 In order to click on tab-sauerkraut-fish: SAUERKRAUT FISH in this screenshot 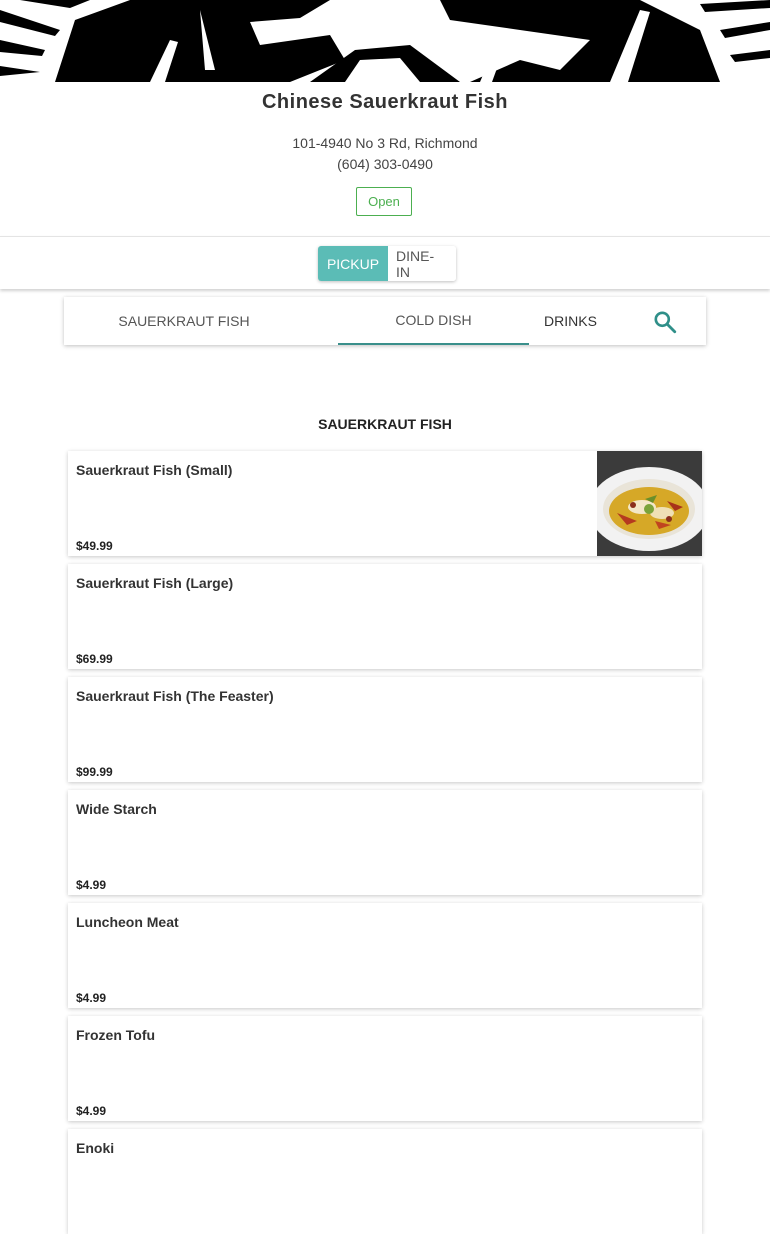, I will do `click(184, 321)`.